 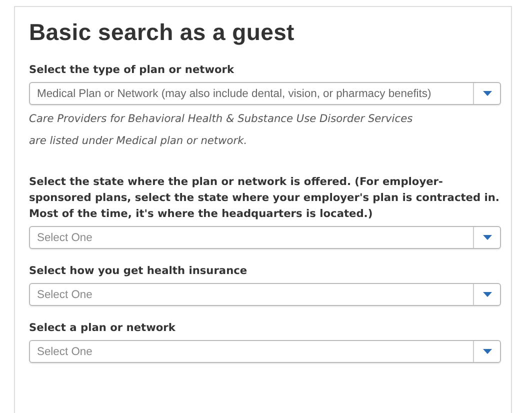 I want to click on field-label: Select the state where the plan or network is offered. (For employer-sponsored plans, select the state where your employer's plan is contracted in. Most of the time, it's where the headquarters is located.), so click(x=264, y=198).